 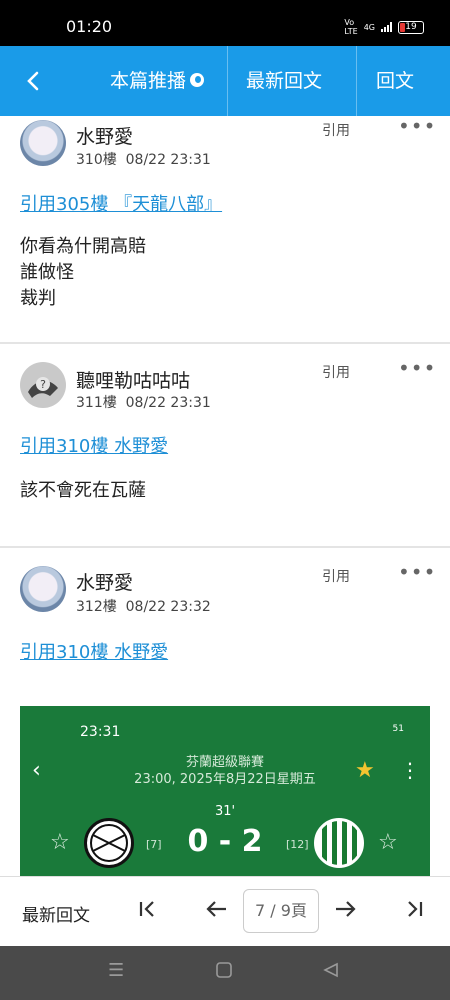 I want to click on body-line: 你看為什開高賠, so click(x=83, y=246).